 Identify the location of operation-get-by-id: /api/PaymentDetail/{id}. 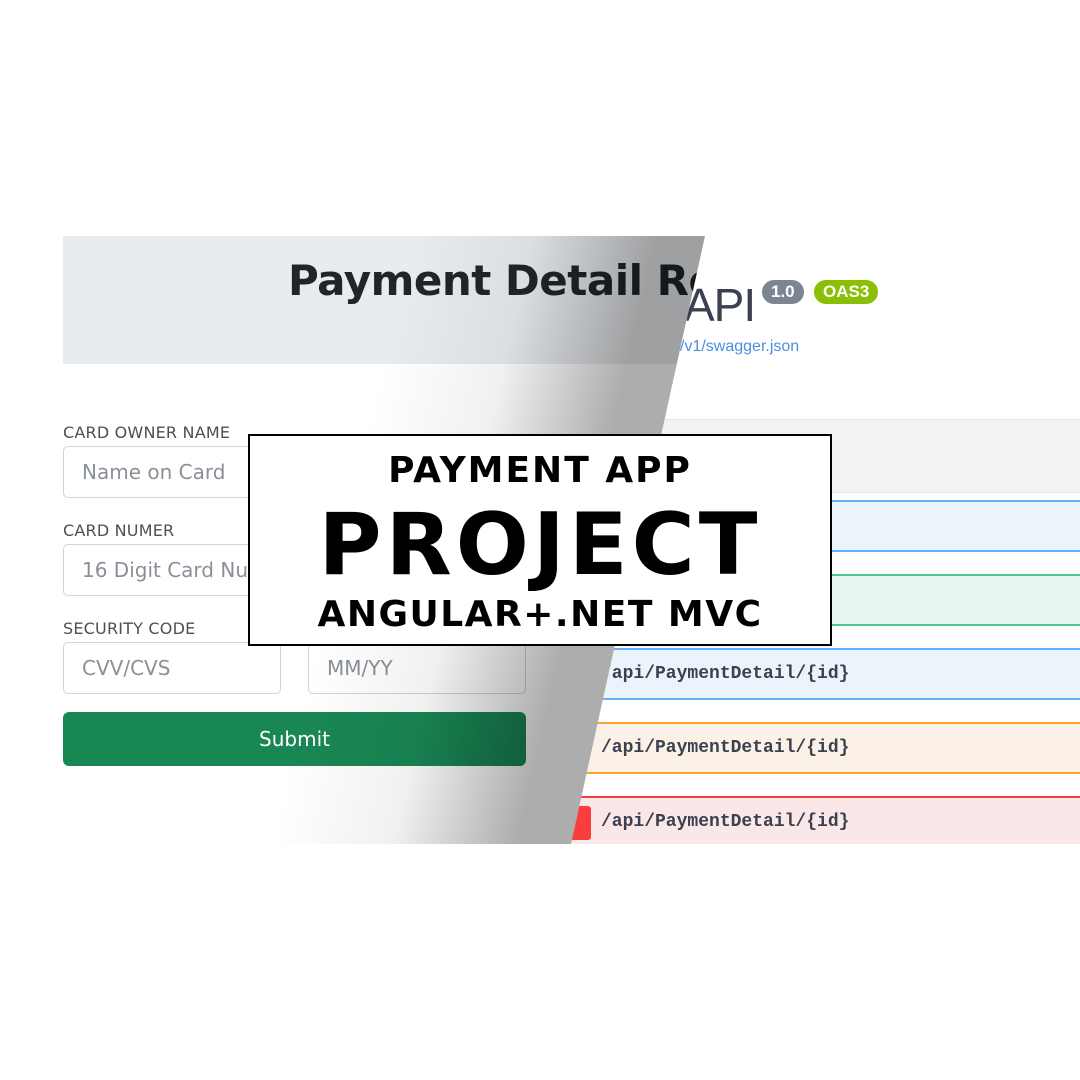
(816, 674).